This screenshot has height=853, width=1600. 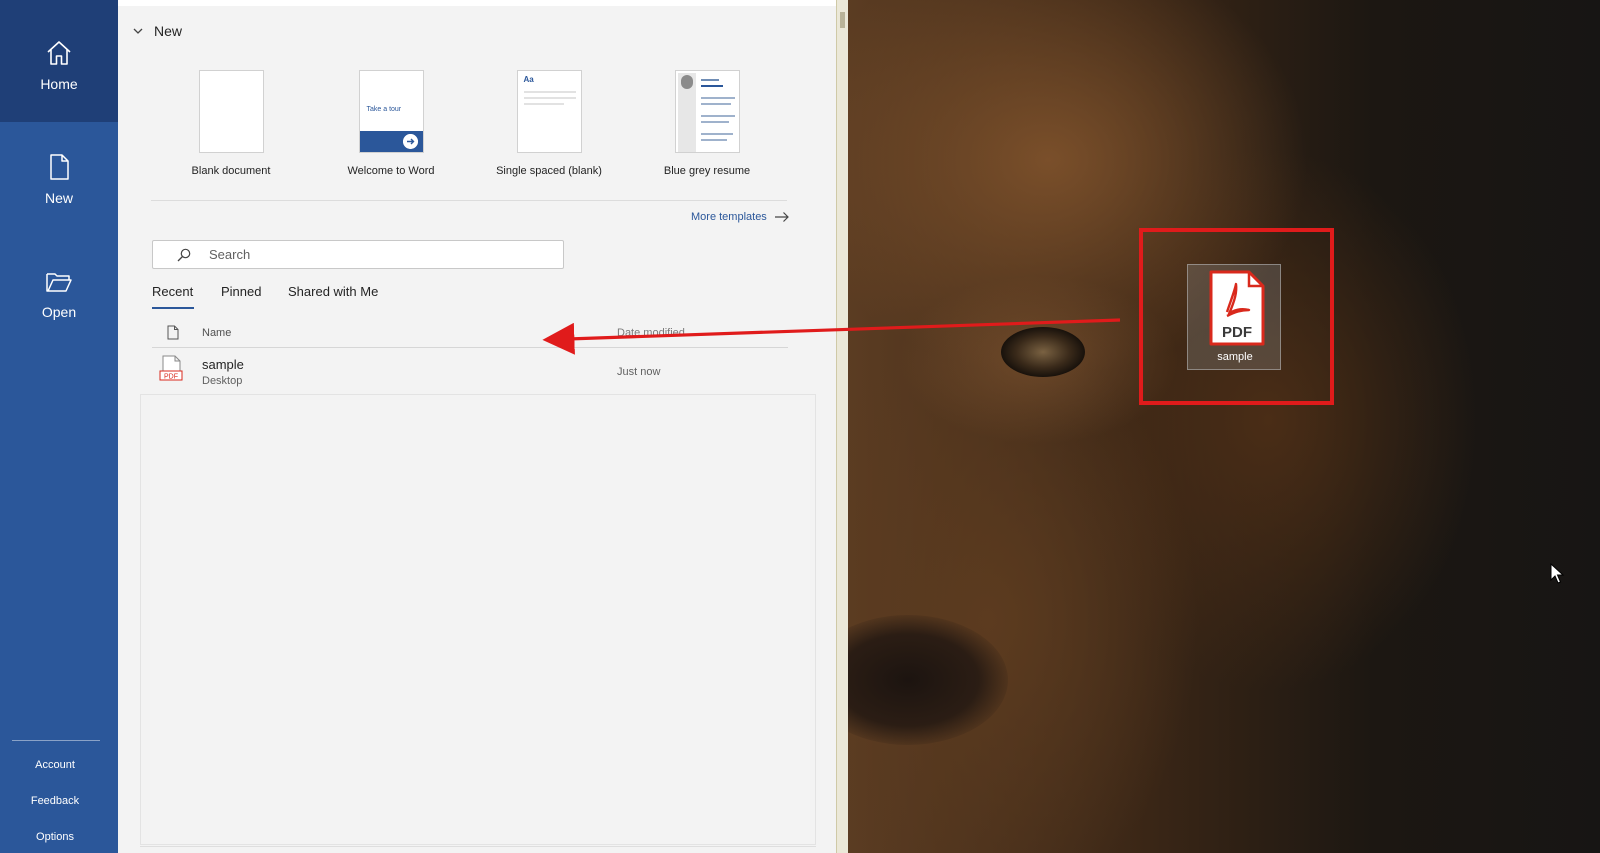 What do you see at coordinates (231, 171) in the screenshot?
I see `template-label: Blank document` at bounding box center [231, 171].